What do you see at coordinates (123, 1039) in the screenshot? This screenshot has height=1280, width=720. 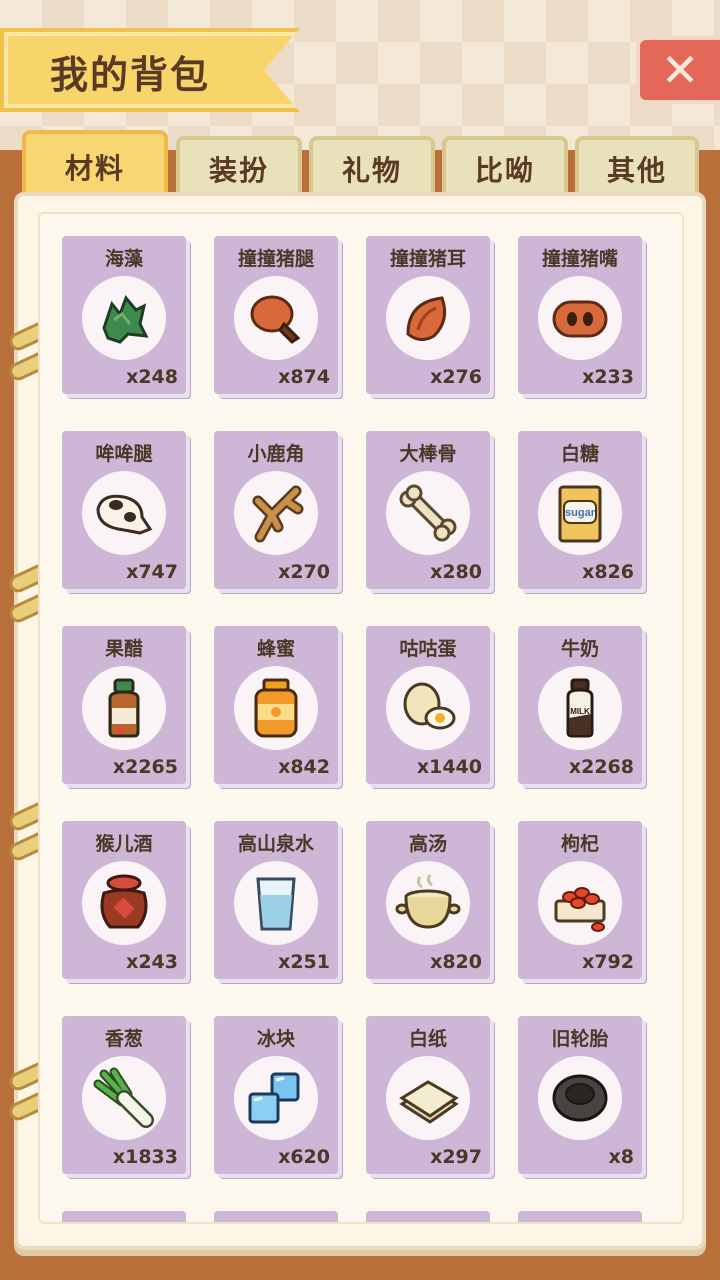 I see `item-name: 香葱` at bounding box center [123, 1039].